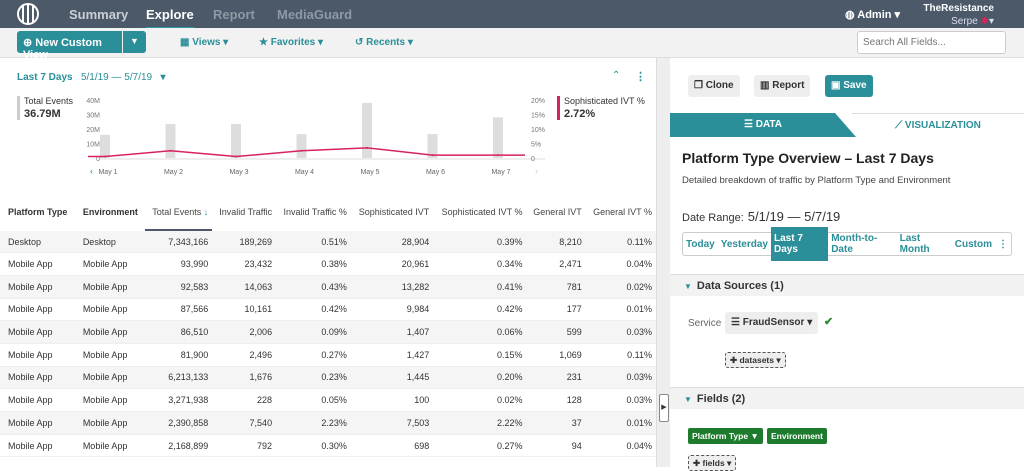  What do you see at coordinates (480, 213) in the screenshot?
I see `column-header: Sophisticated IVT %` at bounding box center [480, 213].